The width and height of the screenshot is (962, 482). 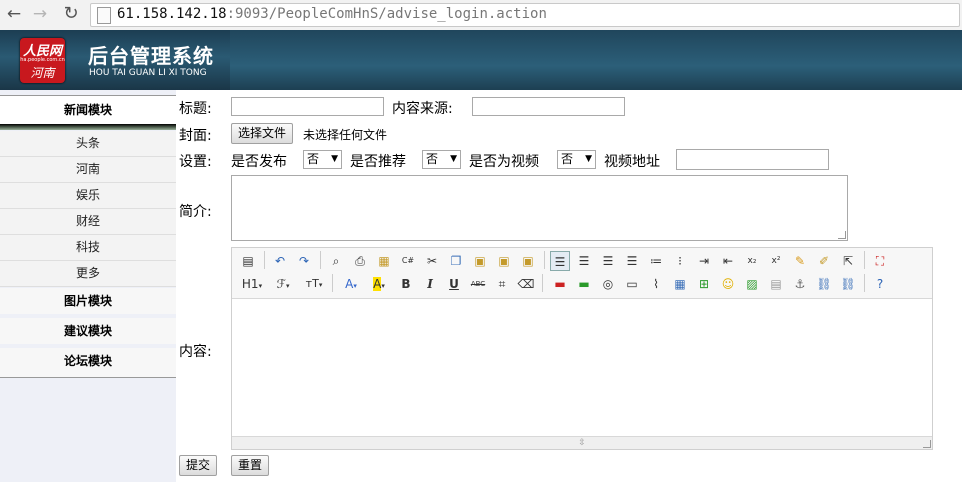 What do you see at coordinates (824, 261) in the screenshot?
I see `select-all-icon: ✐` at bounding box center [824, 261].